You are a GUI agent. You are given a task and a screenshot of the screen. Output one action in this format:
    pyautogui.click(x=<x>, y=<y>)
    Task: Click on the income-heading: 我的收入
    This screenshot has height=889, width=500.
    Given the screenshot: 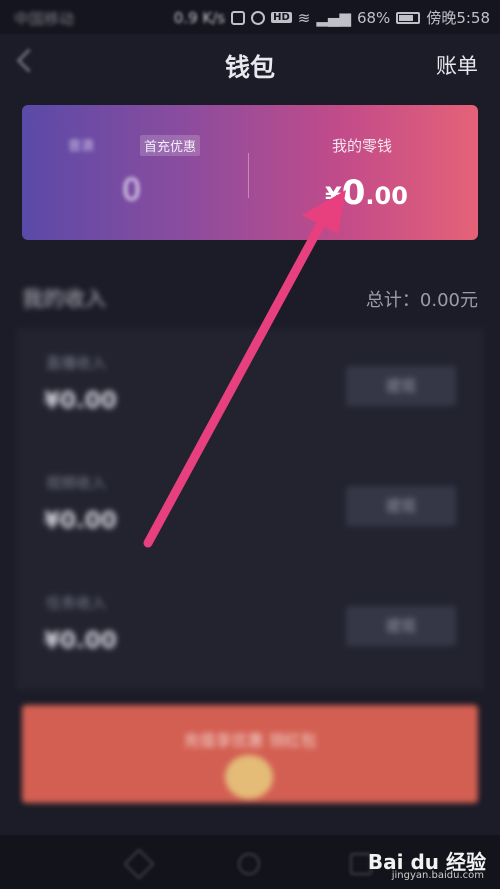 What is the action you would take?
    pyautogui.click(x=64, y=298)
    